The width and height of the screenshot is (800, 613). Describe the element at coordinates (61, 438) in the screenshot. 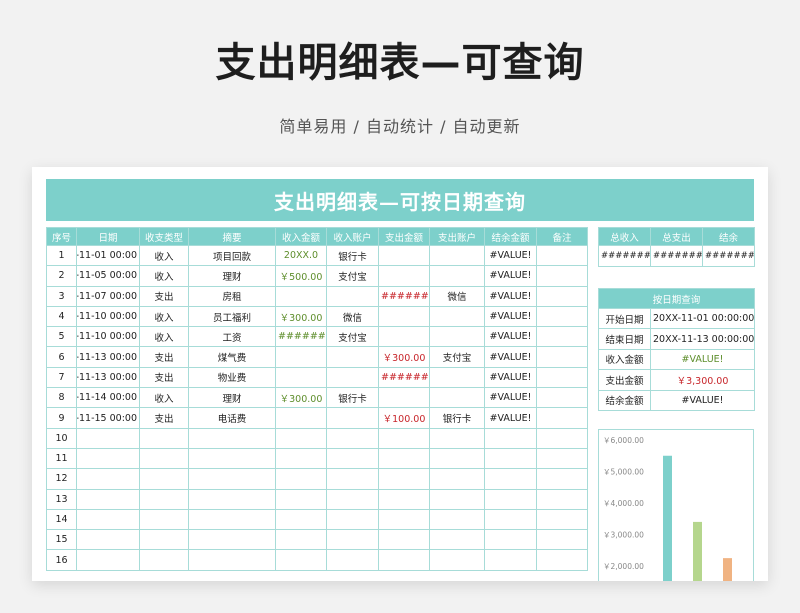

I see `table-cell: 10` at that location.